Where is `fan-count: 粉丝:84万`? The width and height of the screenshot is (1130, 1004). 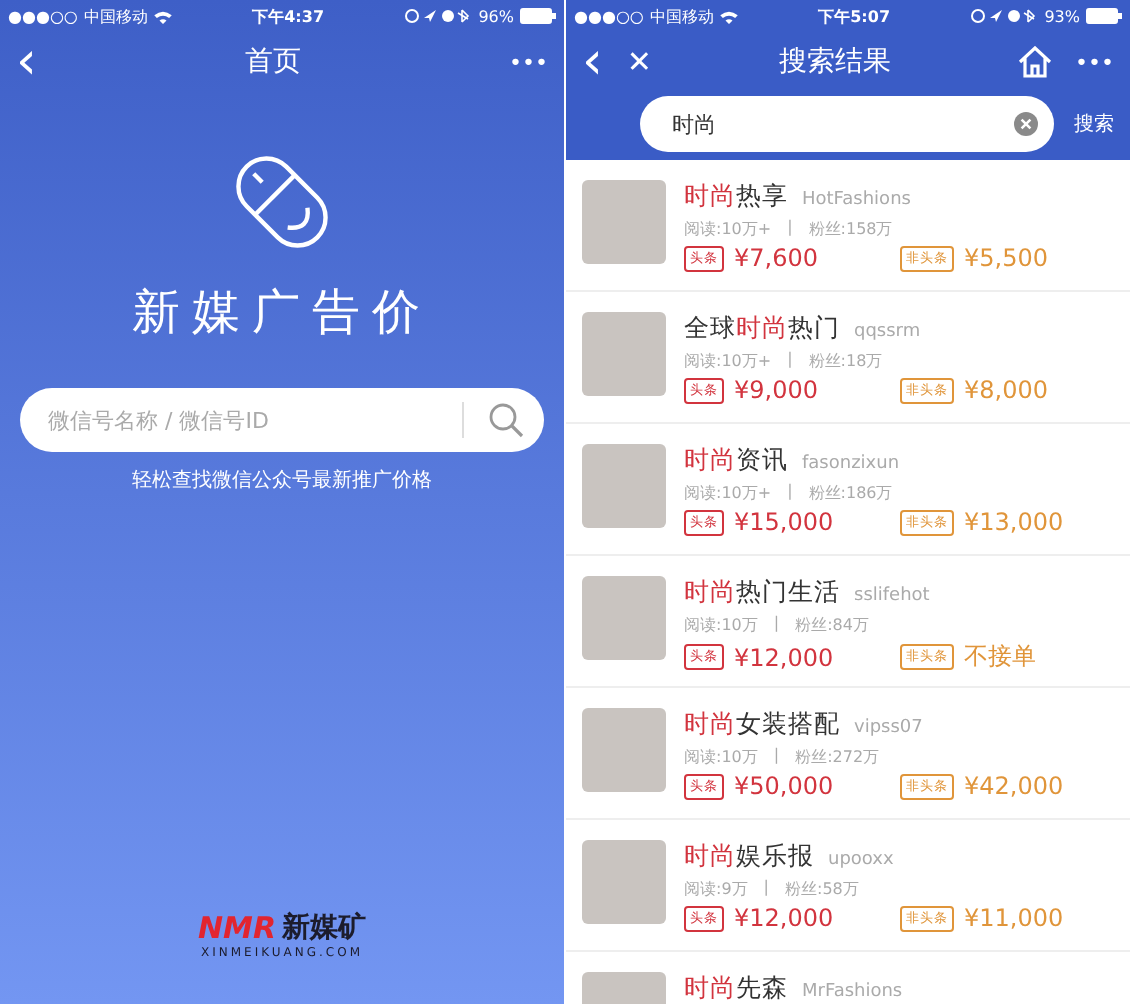 fan-count: 粉丝:84万 is located at coordinates (832, 625).